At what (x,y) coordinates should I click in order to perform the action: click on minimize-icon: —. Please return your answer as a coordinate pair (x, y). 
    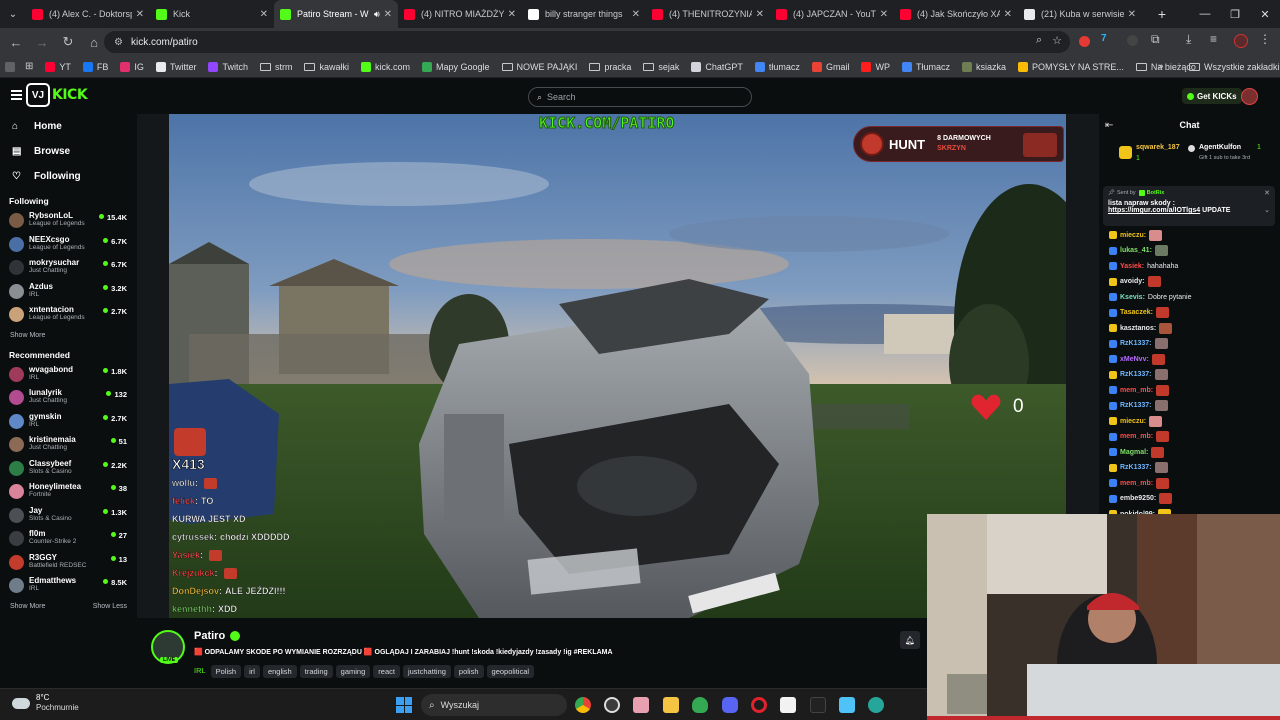
    Looking at the image, I should click on (1205, 14).